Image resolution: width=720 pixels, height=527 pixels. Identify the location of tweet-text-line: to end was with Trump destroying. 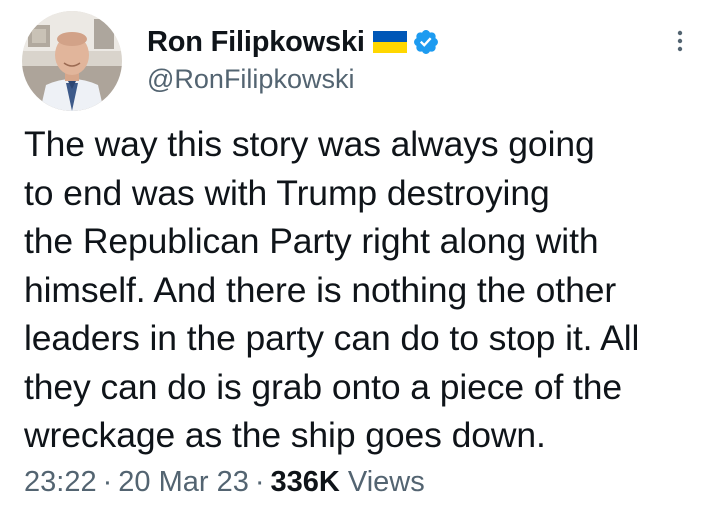
(287, 192).